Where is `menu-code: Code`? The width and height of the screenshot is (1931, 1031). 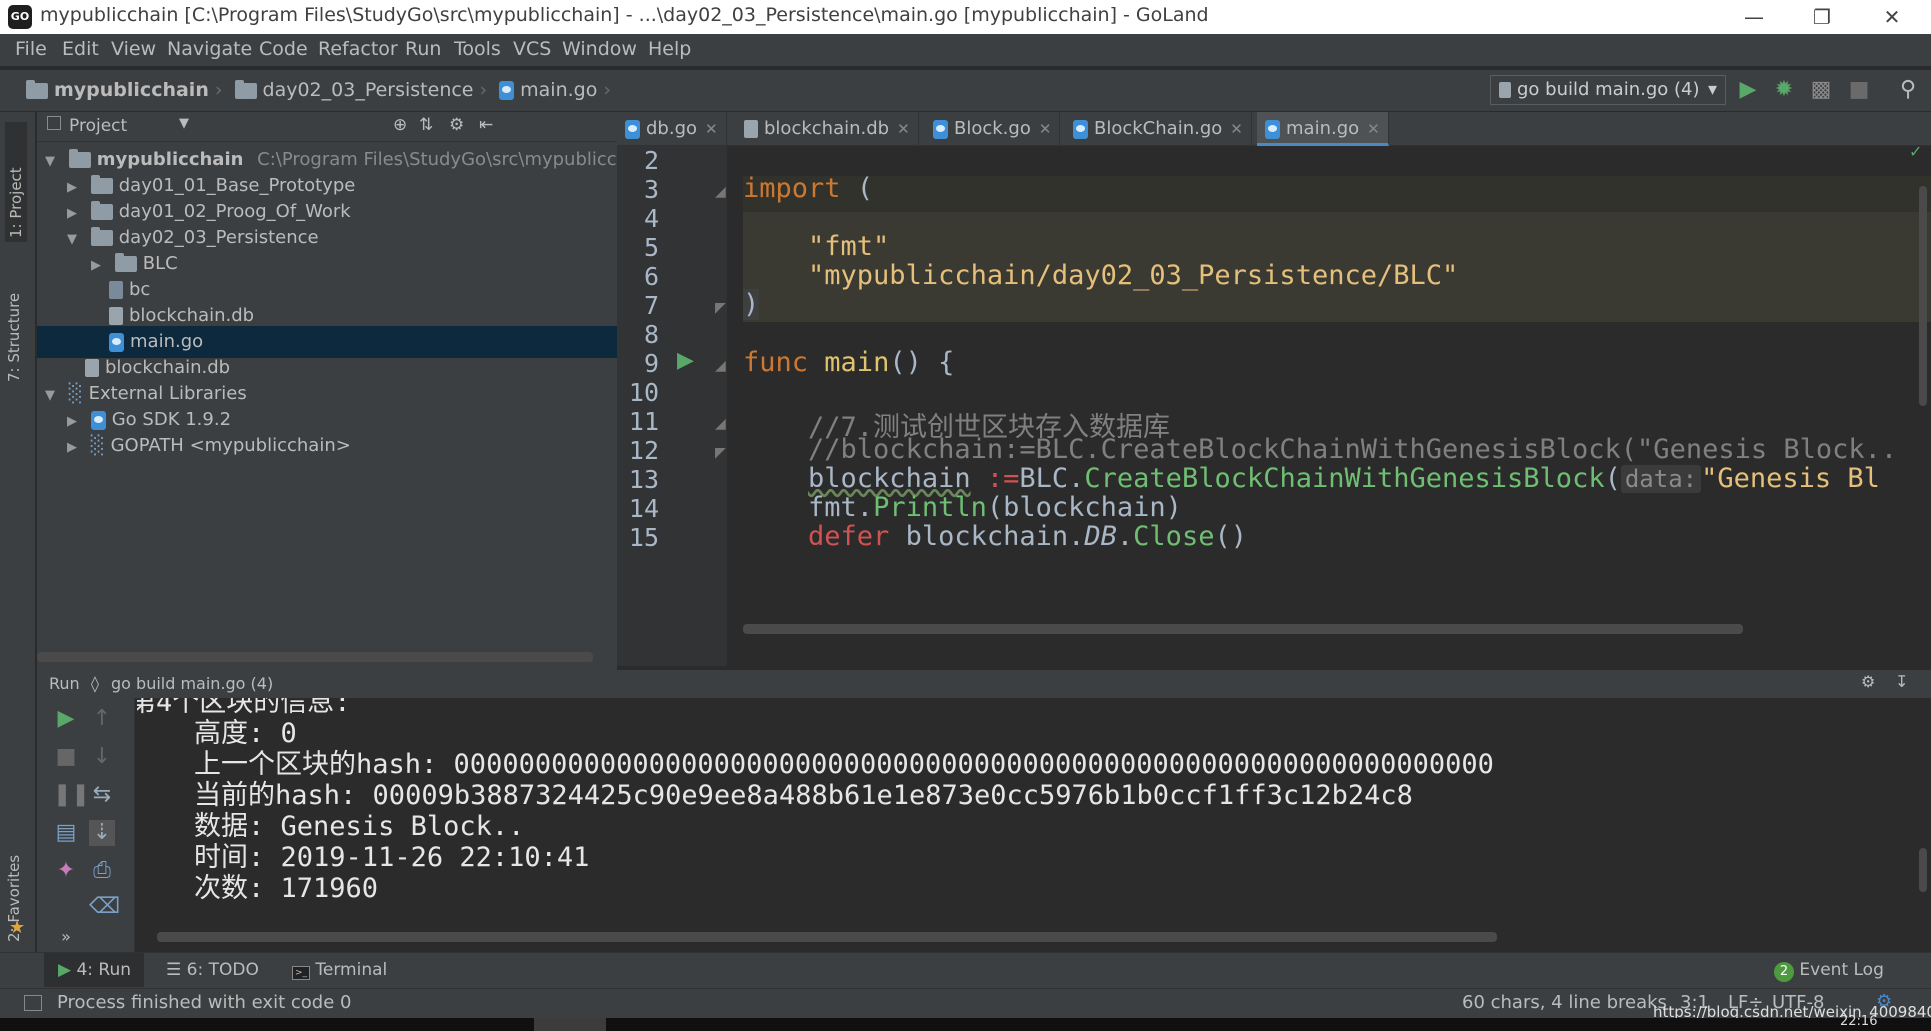 menu-code: Code is located at coordinates (283, 49).